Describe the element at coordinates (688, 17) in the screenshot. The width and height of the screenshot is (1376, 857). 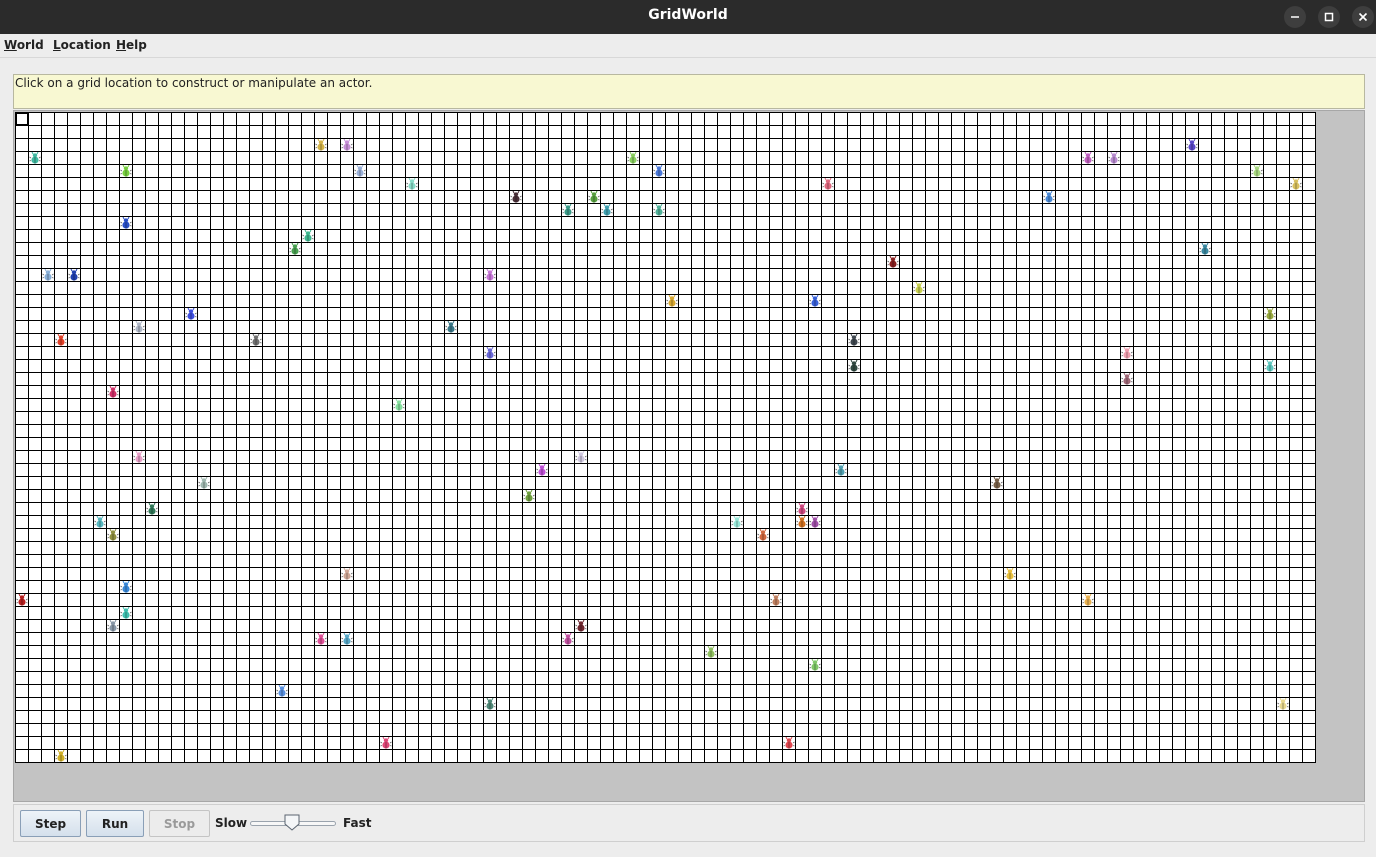
I see `title-bar: GridWorld` at that location.